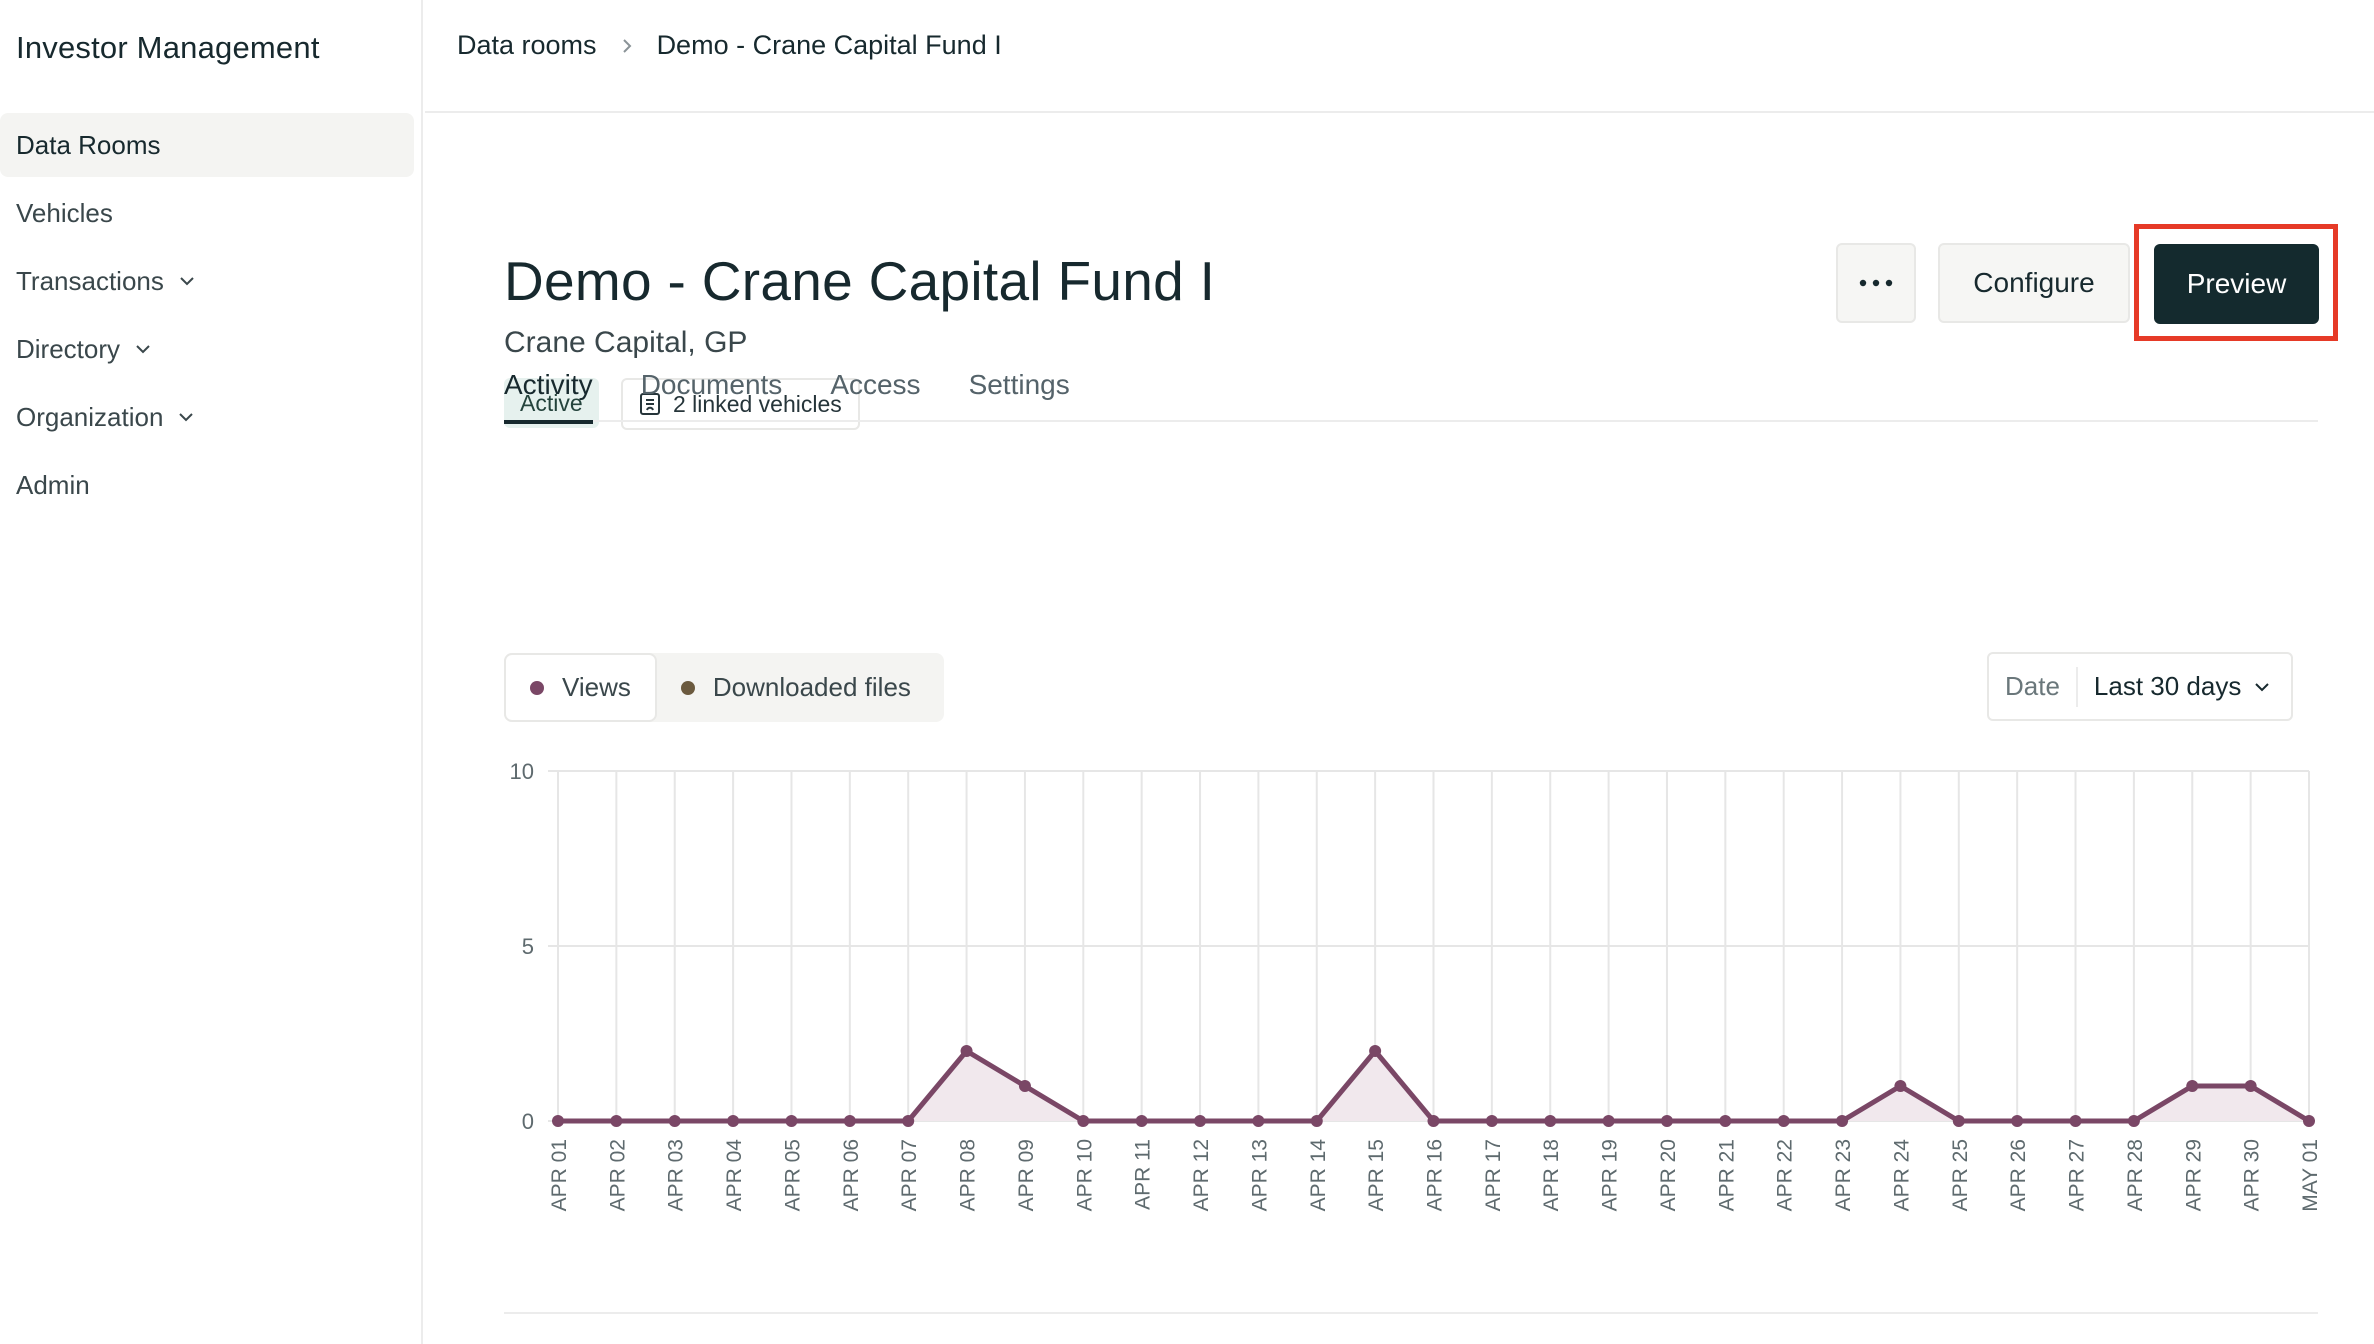  Describe the element at coordinates (207, 213) in the screenshot. I see `sidebar-item-vehicles: Vehicles` at that location.